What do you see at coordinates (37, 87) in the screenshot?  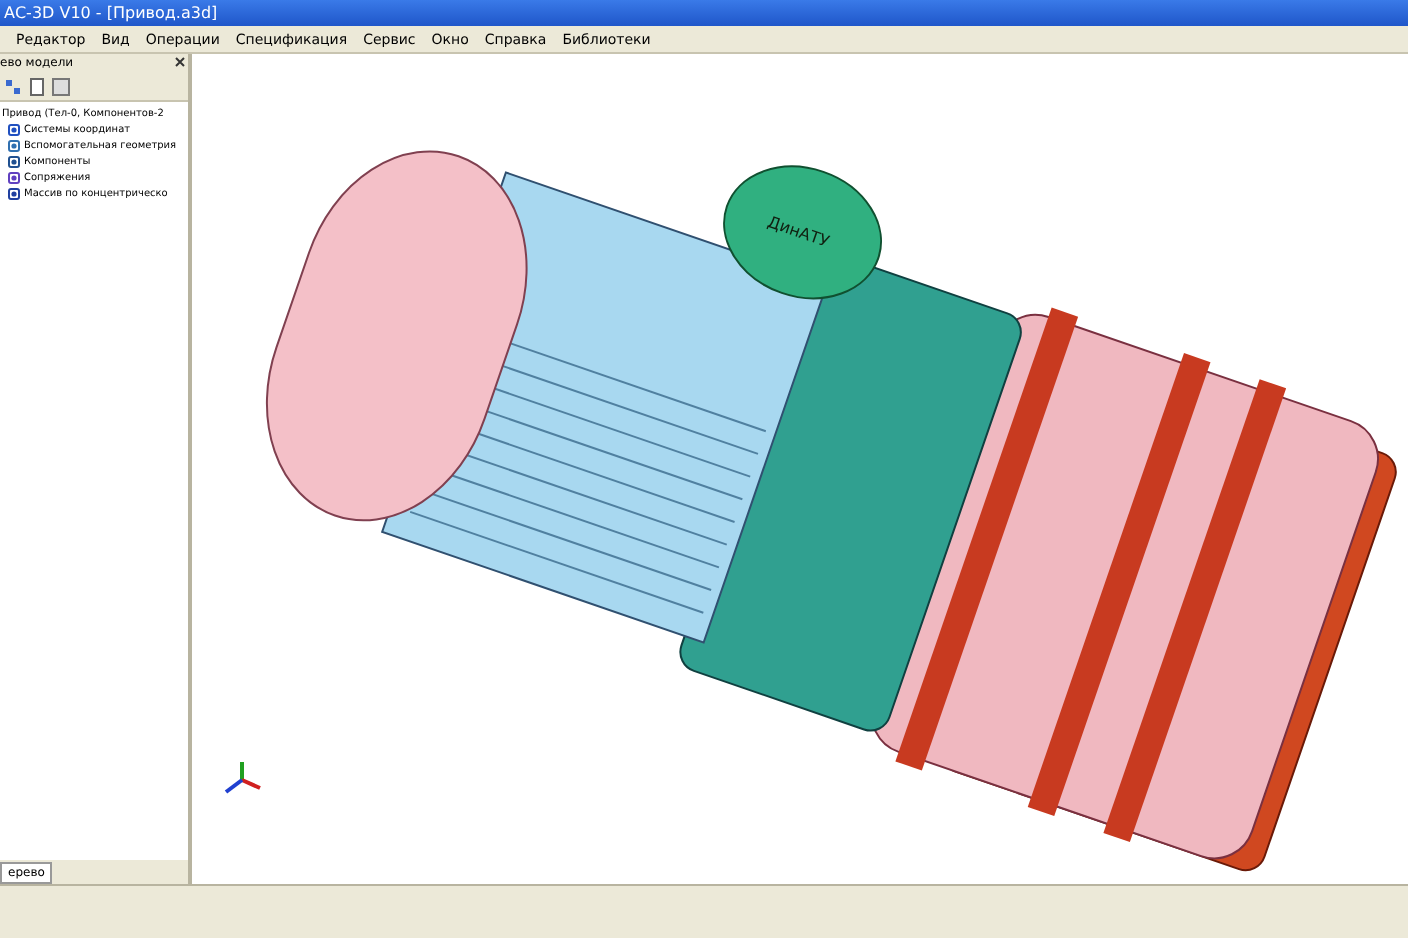 I see `document-icon` at bounding box center [37, 87].